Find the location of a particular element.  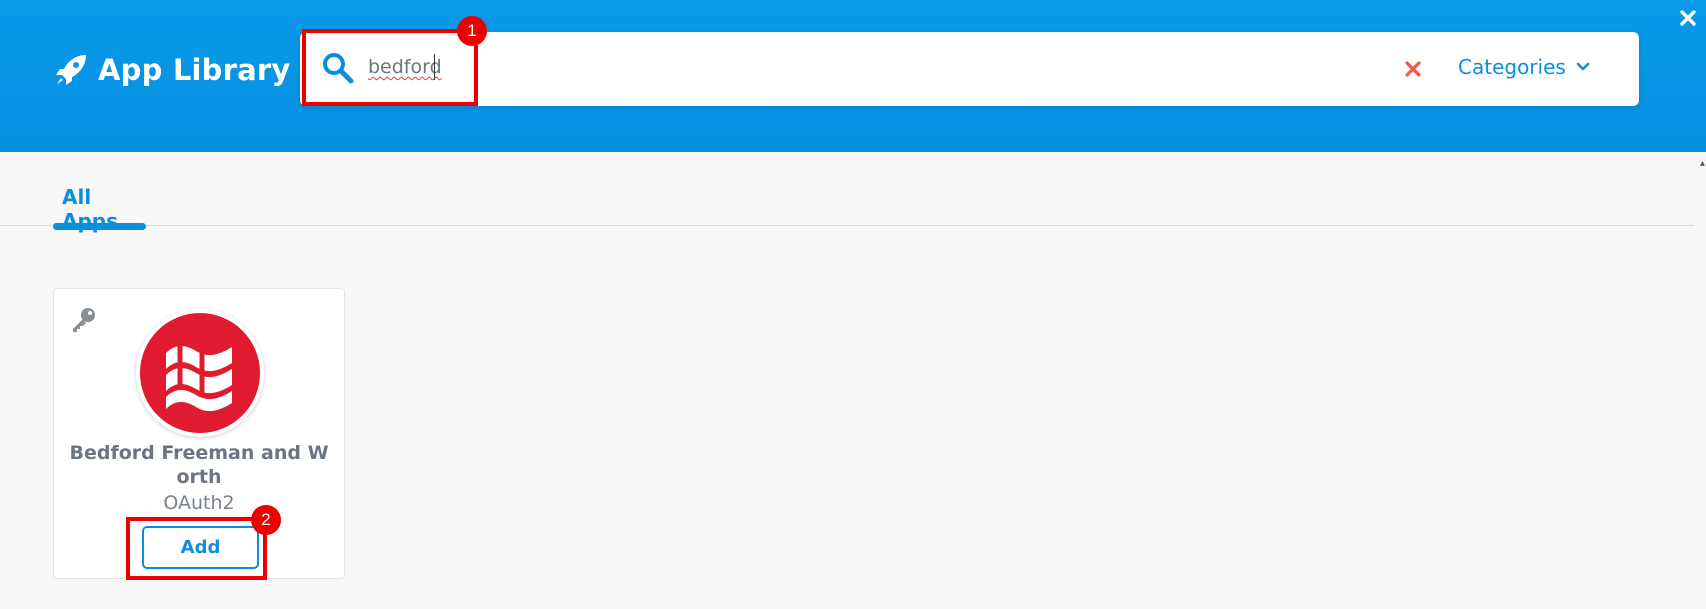

categories-label: Categories is located at coordinates (1512, 67).